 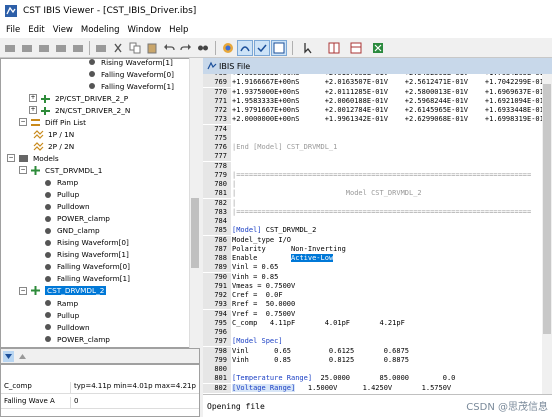 I want to click on toolbar, so click(x=276, y=48).